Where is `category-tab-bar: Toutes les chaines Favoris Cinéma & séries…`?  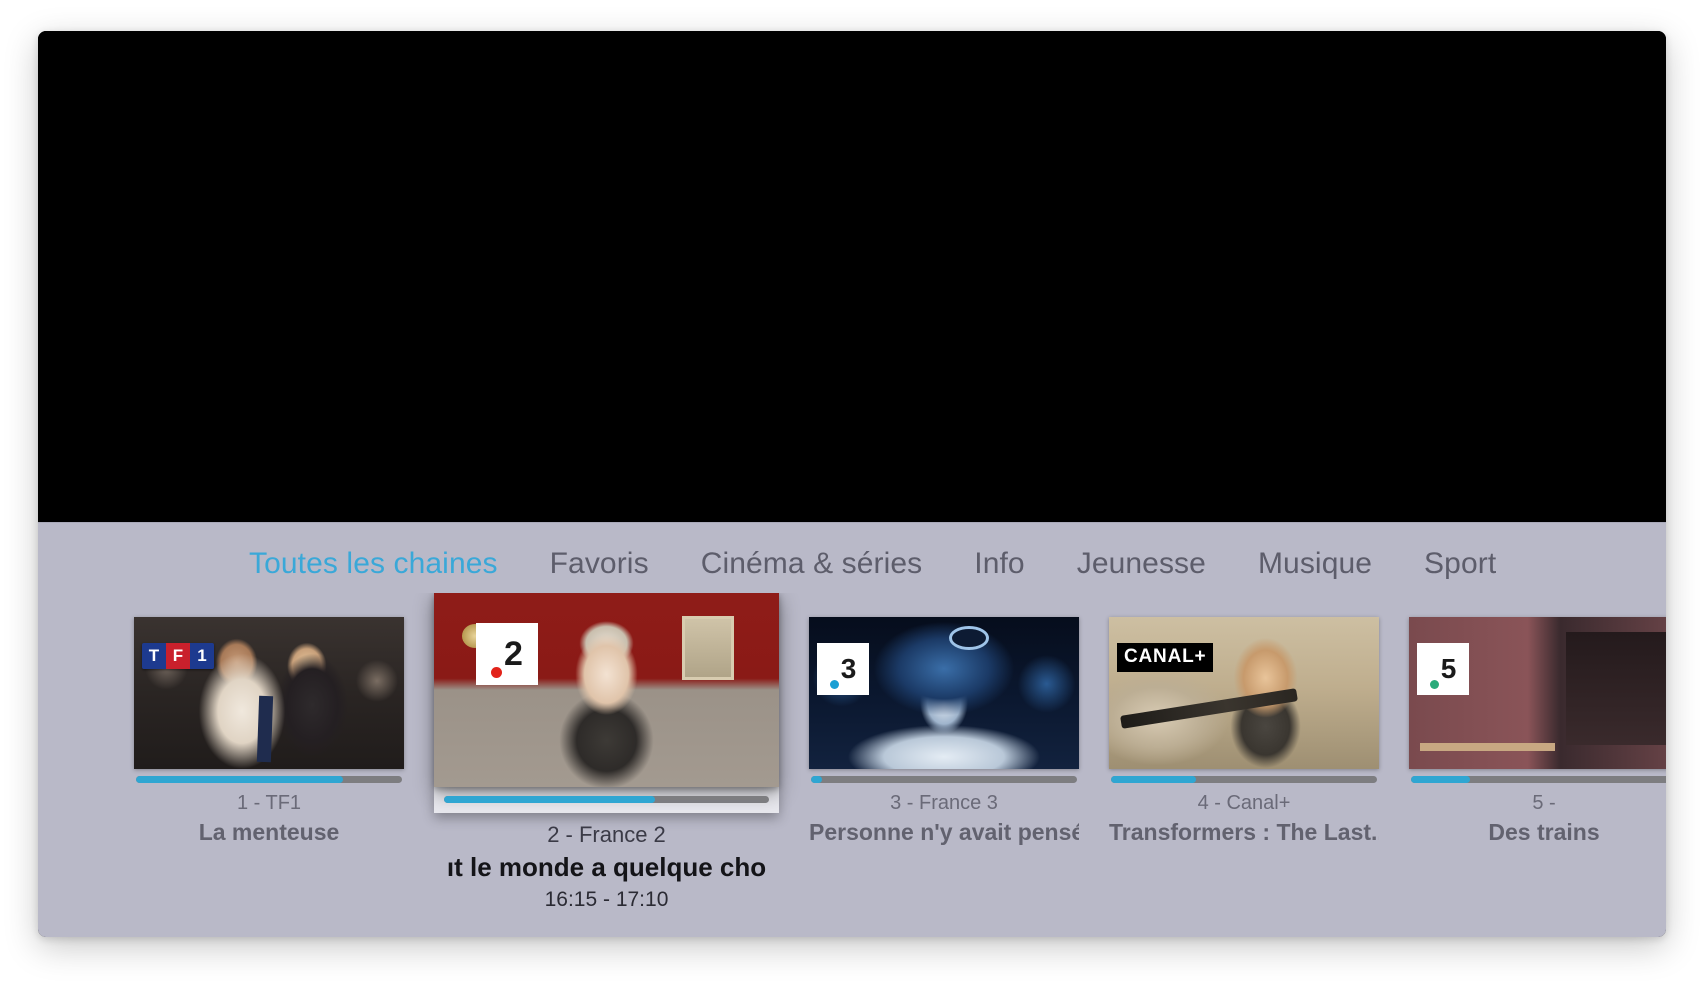 category-tab-bar: Toutes les chaines Favoris Cinéma & séries… is located at coordinates (852, 564).